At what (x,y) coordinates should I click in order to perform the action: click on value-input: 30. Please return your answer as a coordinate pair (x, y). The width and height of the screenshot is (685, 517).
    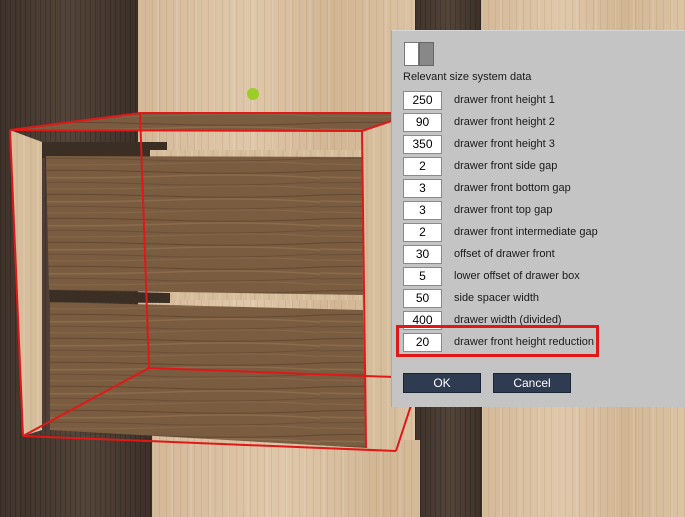
    Looking at the image, I should click on (422, 254).